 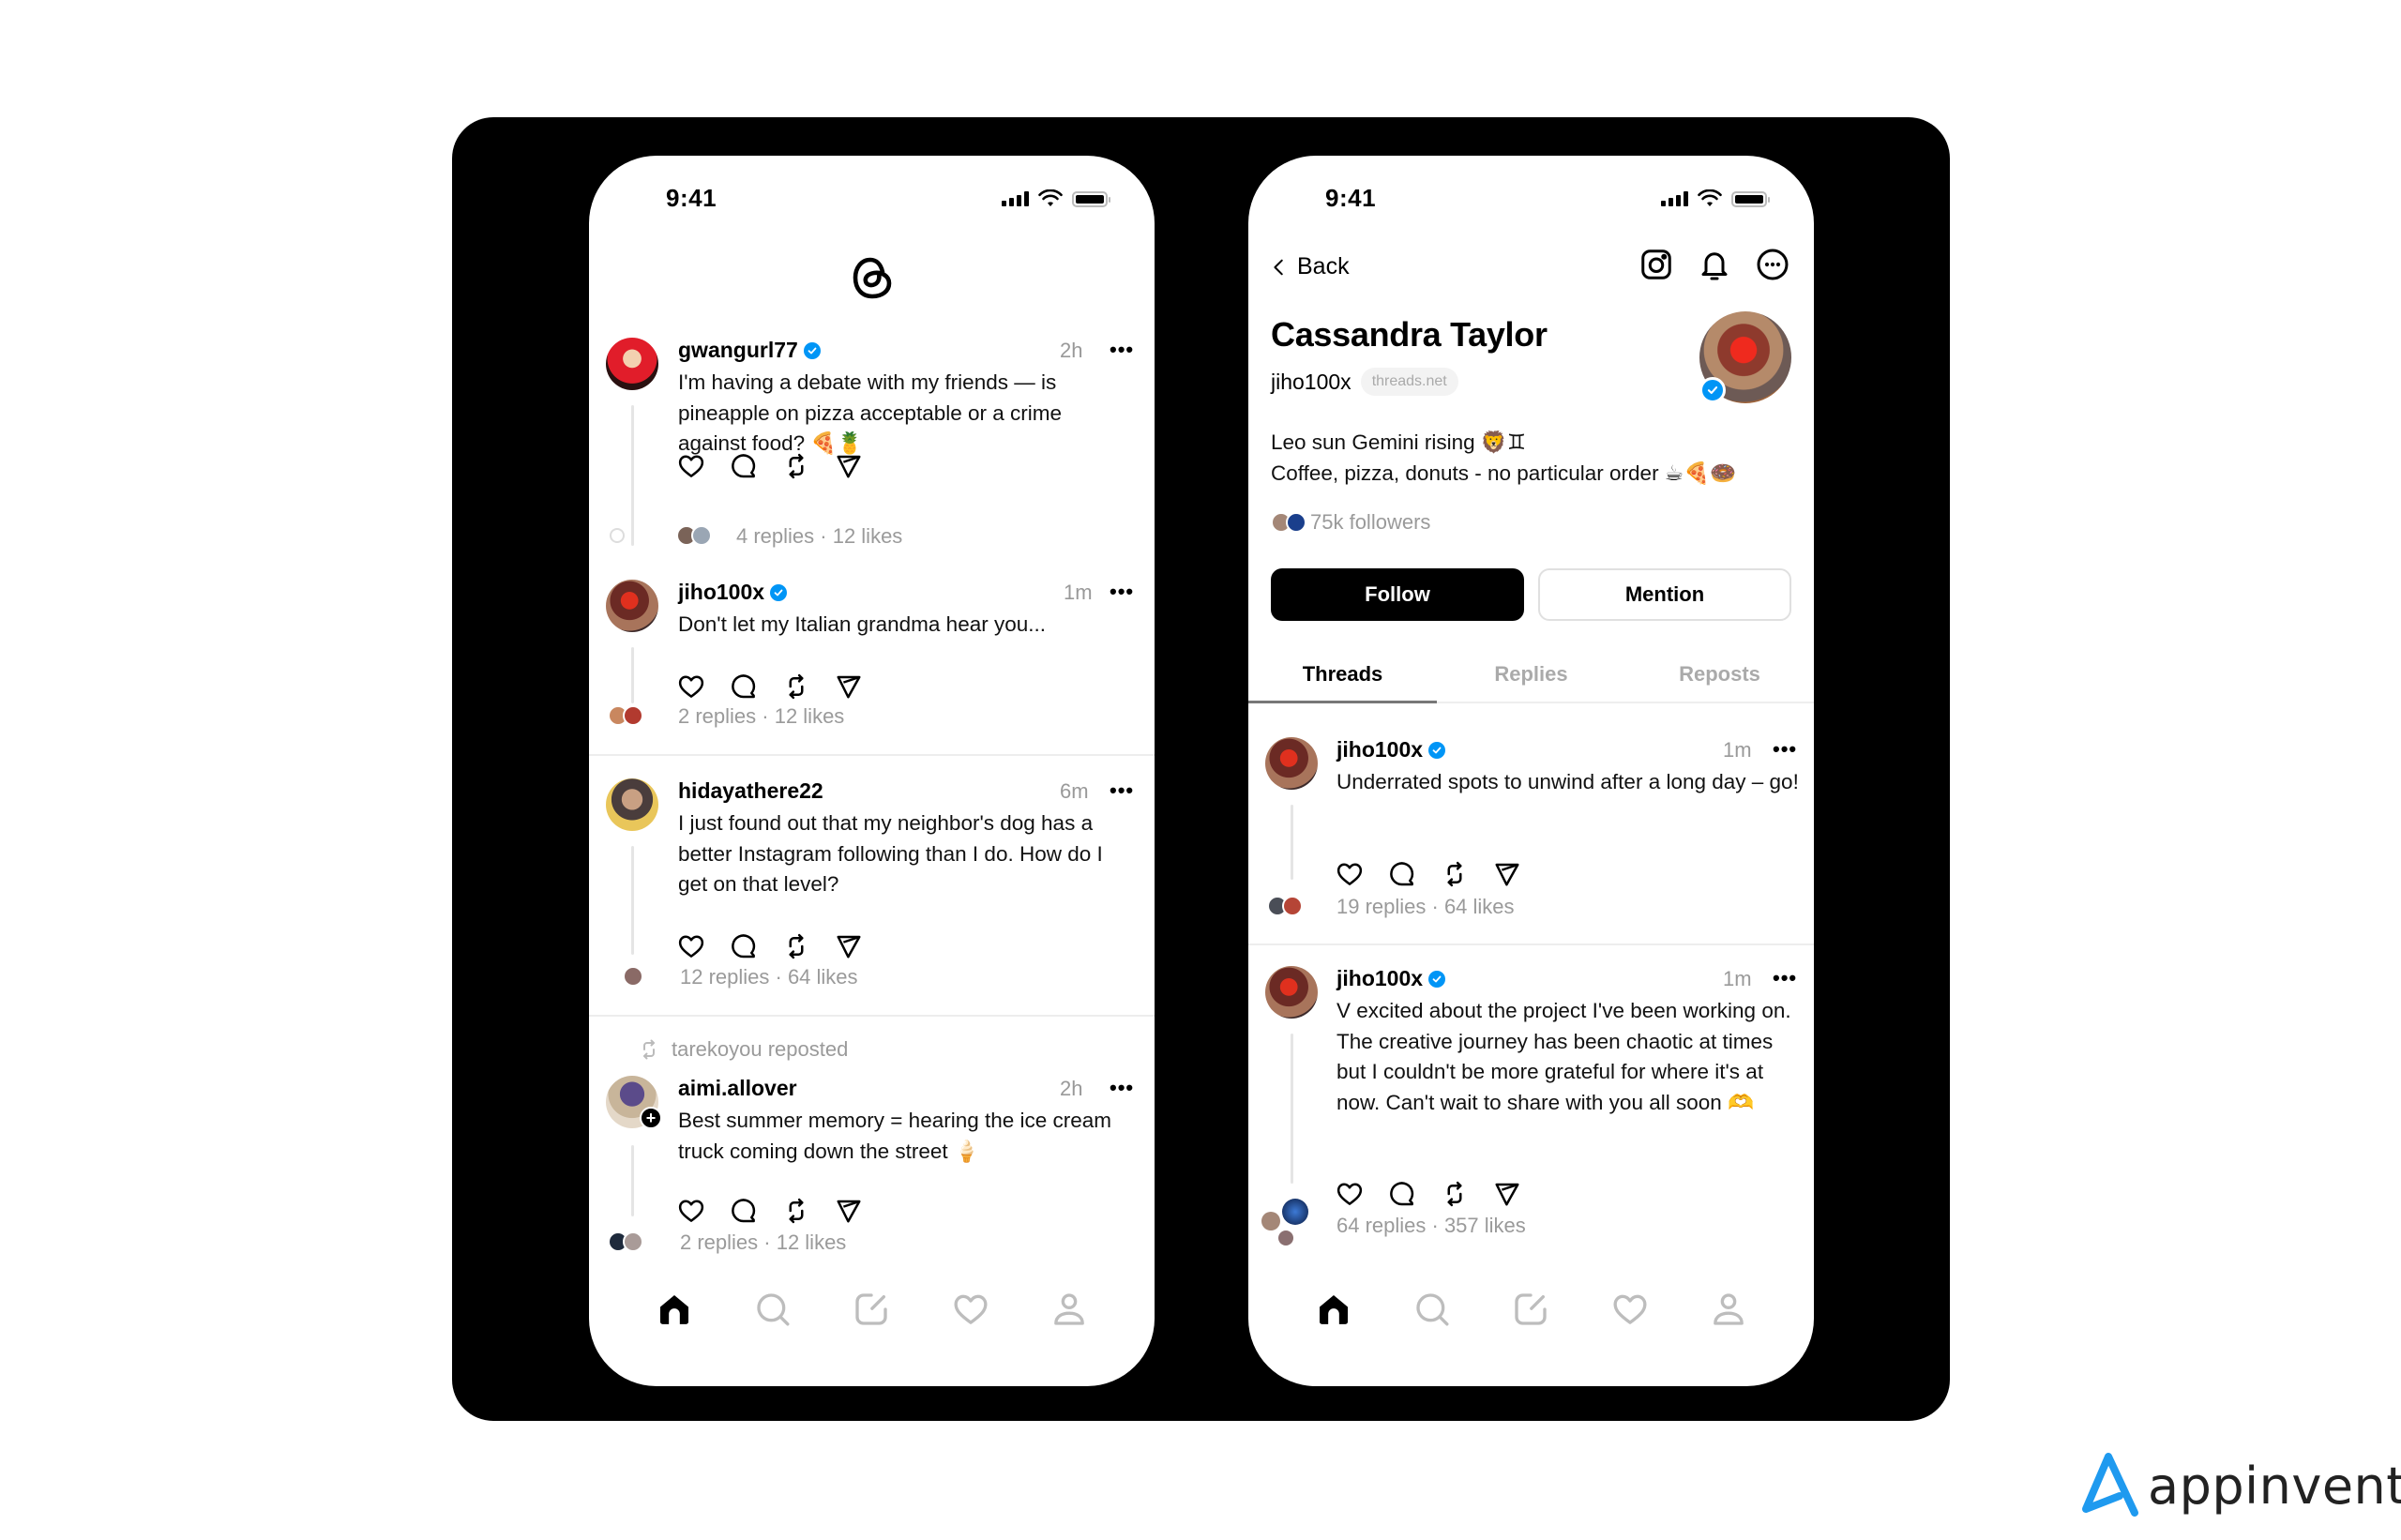 What do you see at coordinates (819, 536) in the screenshot?
I see `post-stats: 4 replies · 12 likes` at bounding box center [819, 536].